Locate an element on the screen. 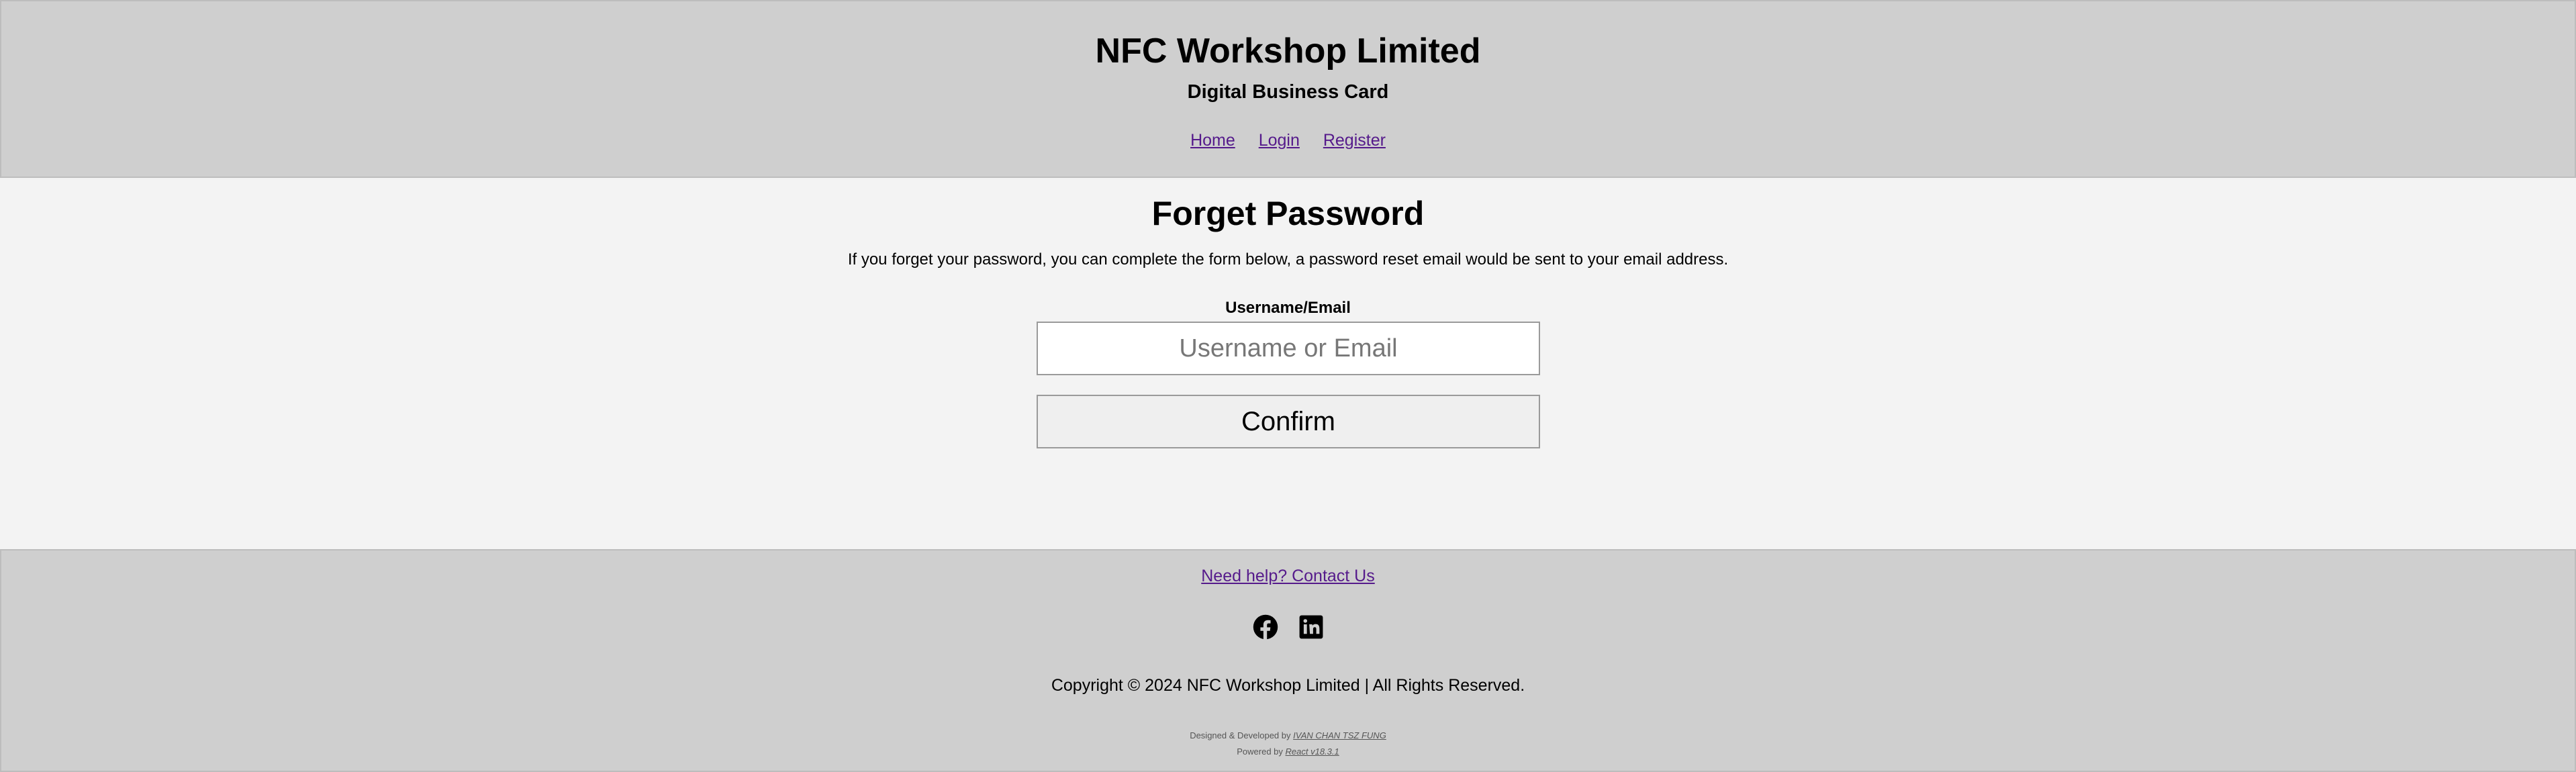 This screenshot has height=772, width=2576. site-title: NFC Workshop Limited is located at coordinates (1288, 51).